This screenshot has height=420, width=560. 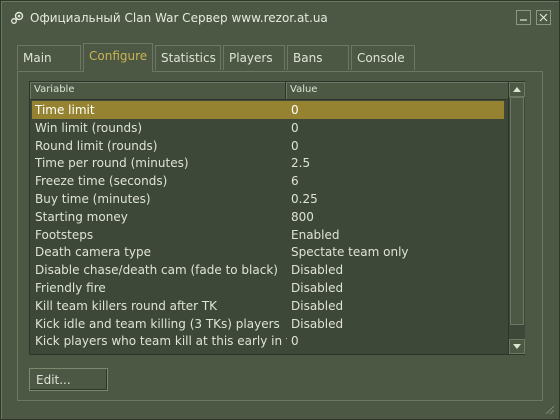 I want to click on arrow-up-icon, so click(x=517, y=89).